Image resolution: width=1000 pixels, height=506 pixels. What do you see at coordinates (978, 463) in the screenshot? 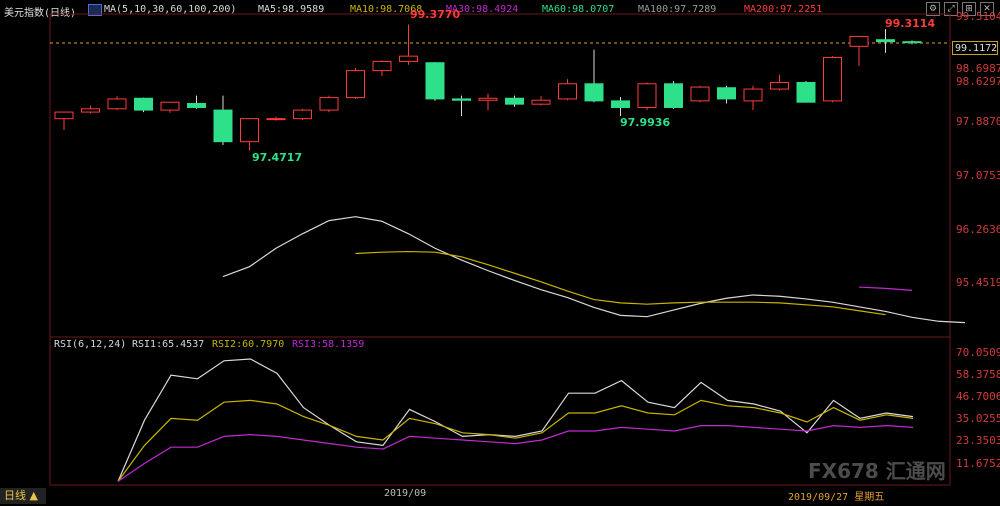
I see `rsi-tick-6: 11.6752` at bounding box center [978, 463].